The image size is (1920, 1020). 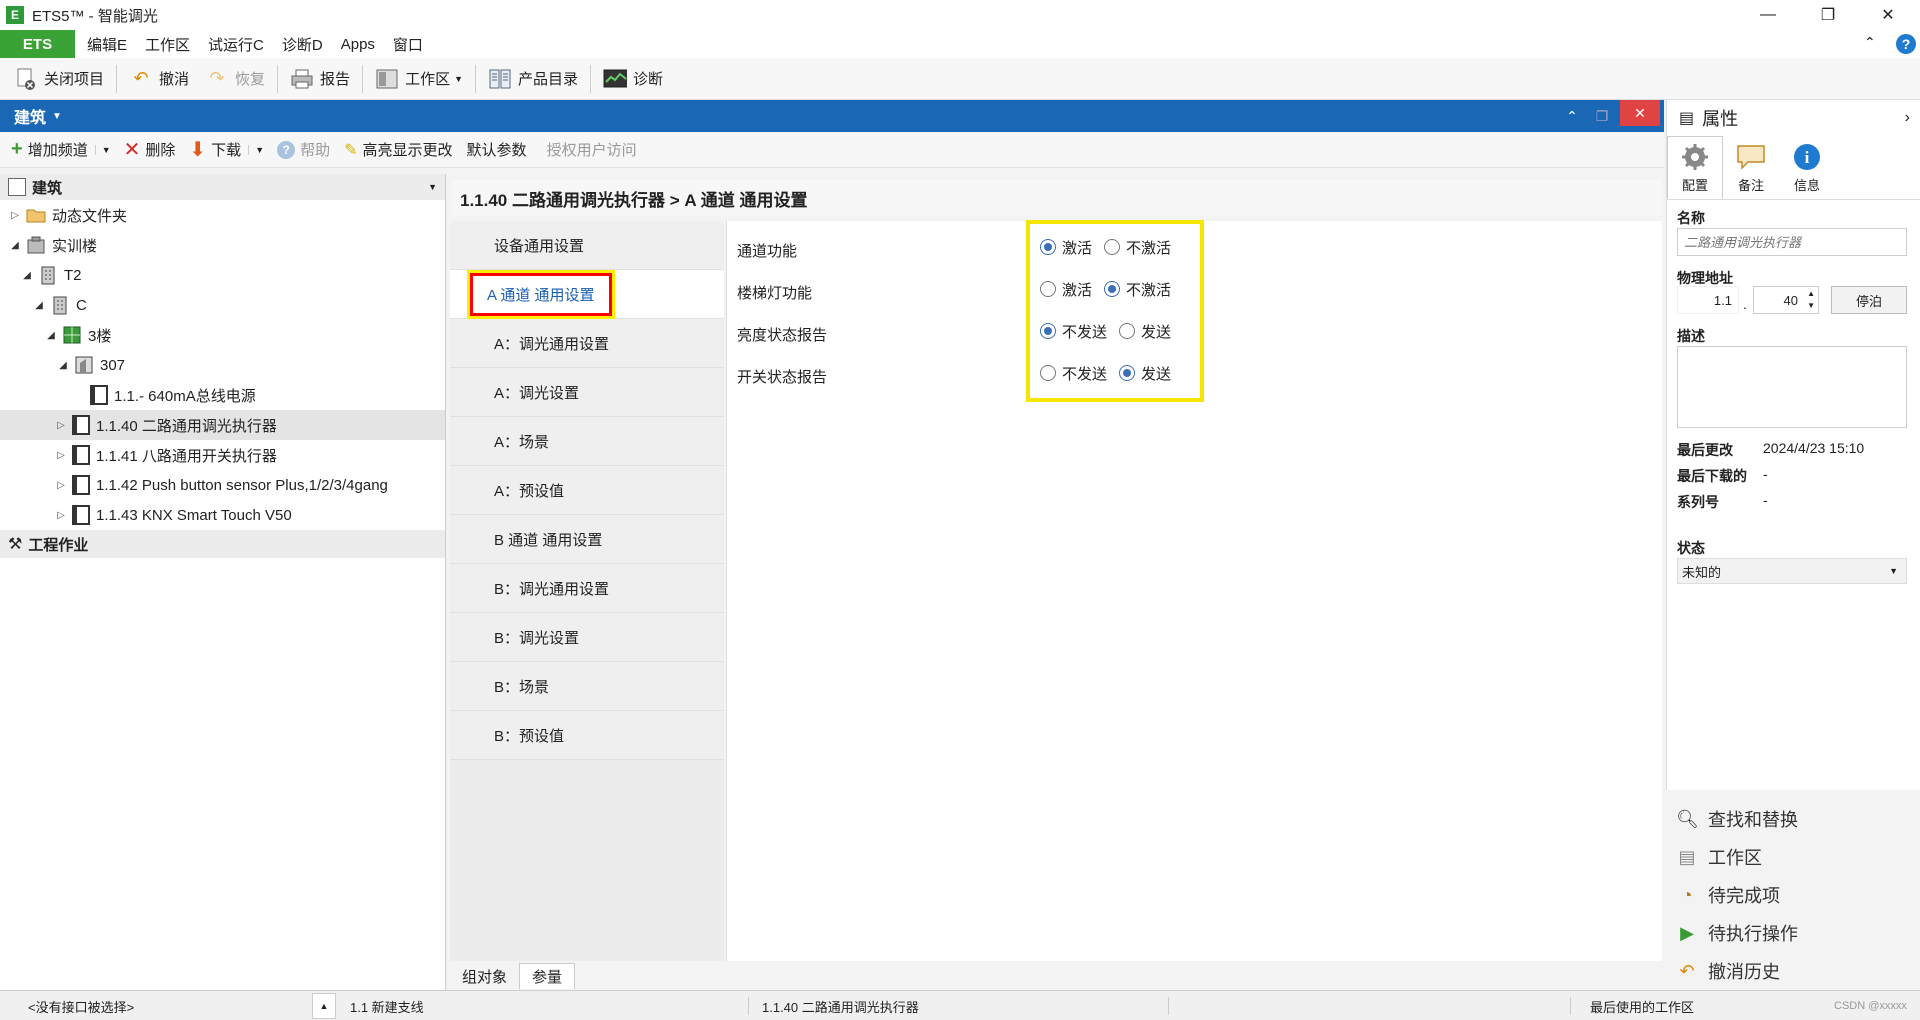 I want to click on status-select: 未知的 ▼, so click(x=1792, y=571).